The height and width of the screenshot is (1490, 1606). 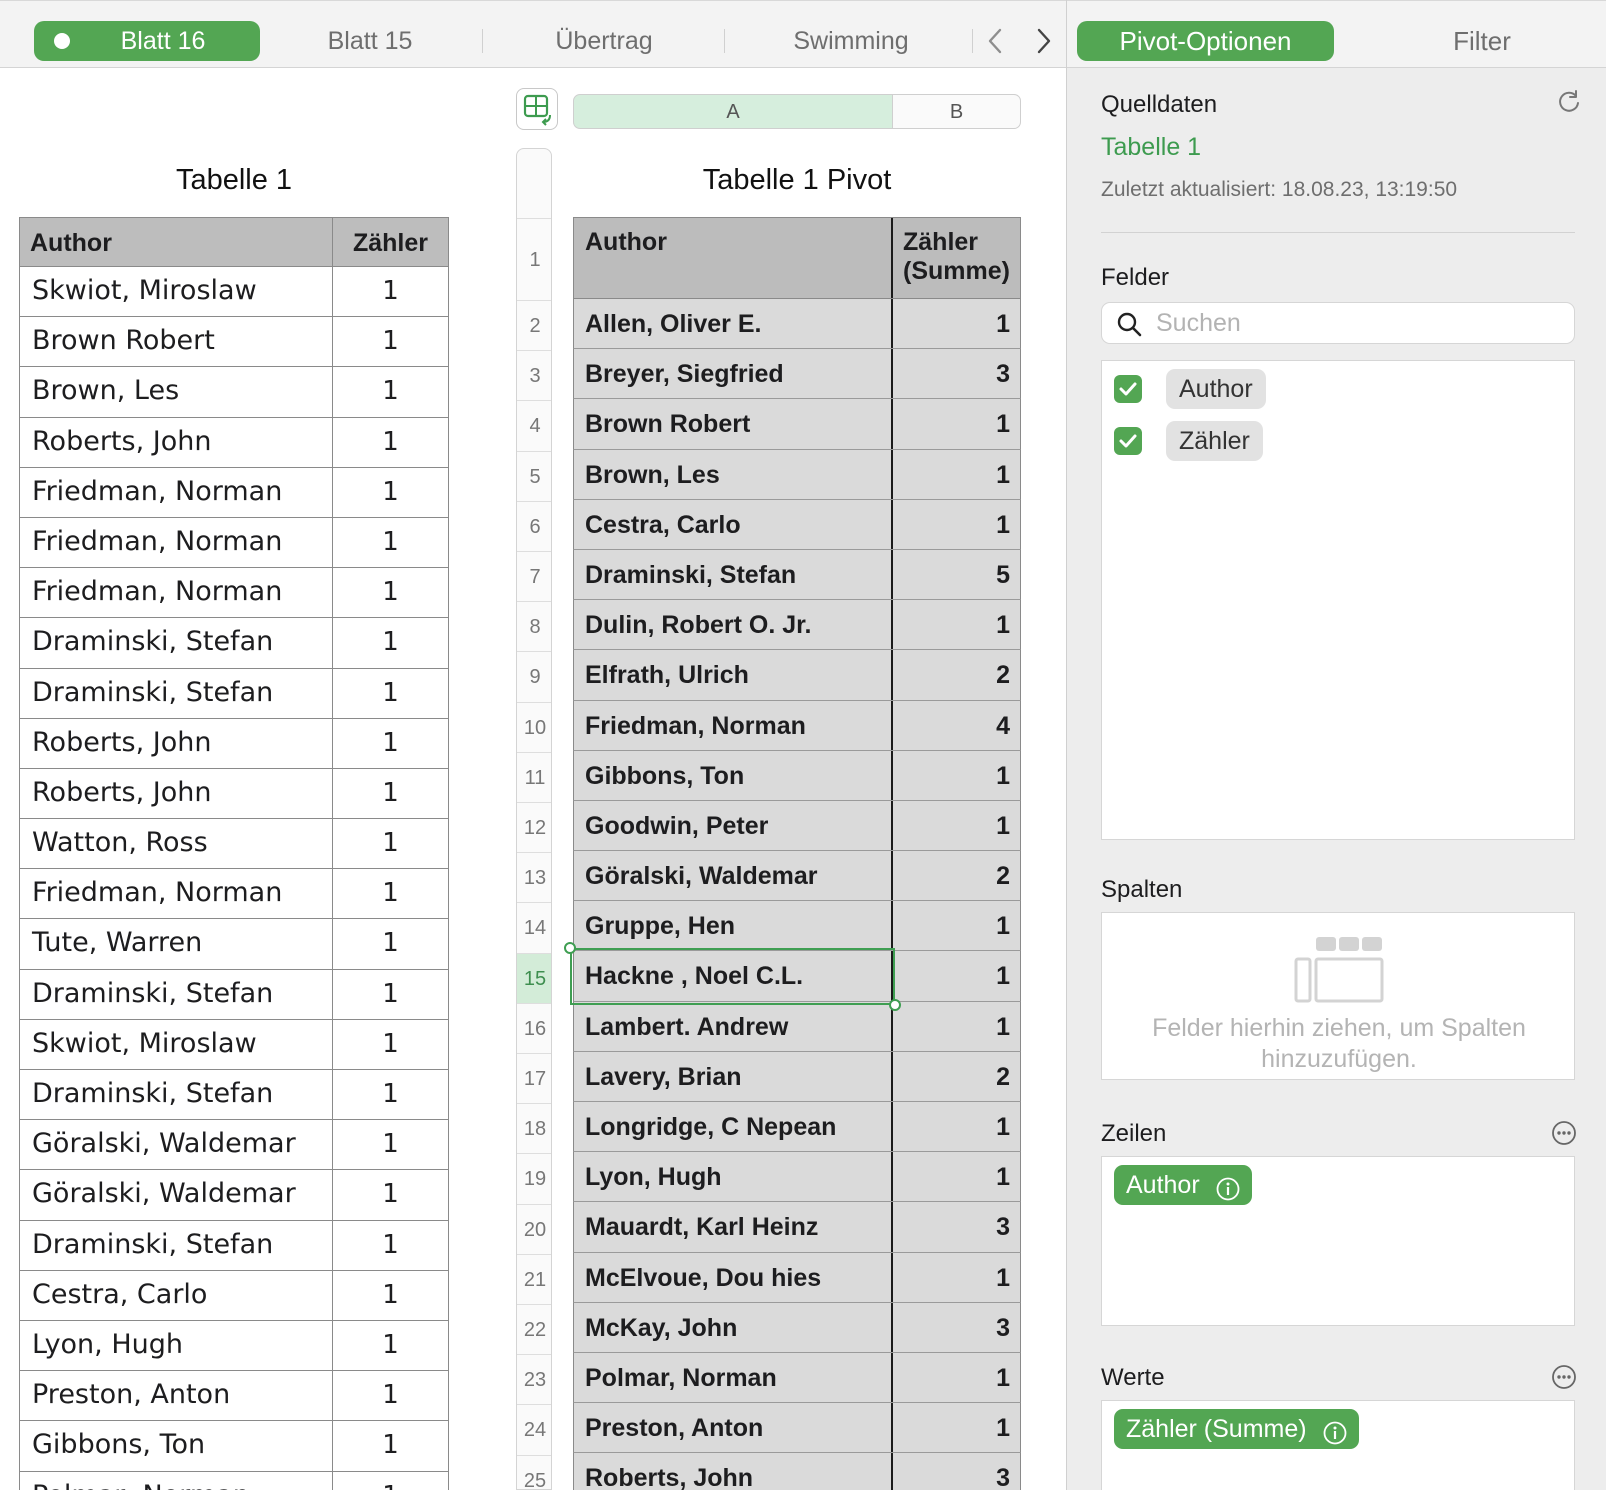 I want to click on table-row: Friedman, Norman 1, so click(x=234, y=492).